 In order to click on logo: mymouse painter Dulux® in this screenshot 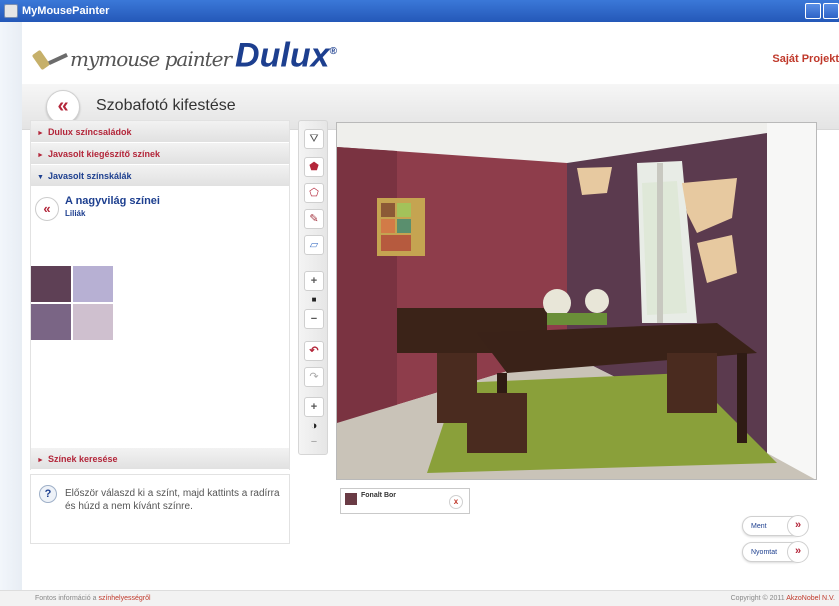, I will do `click(184, 55)`.